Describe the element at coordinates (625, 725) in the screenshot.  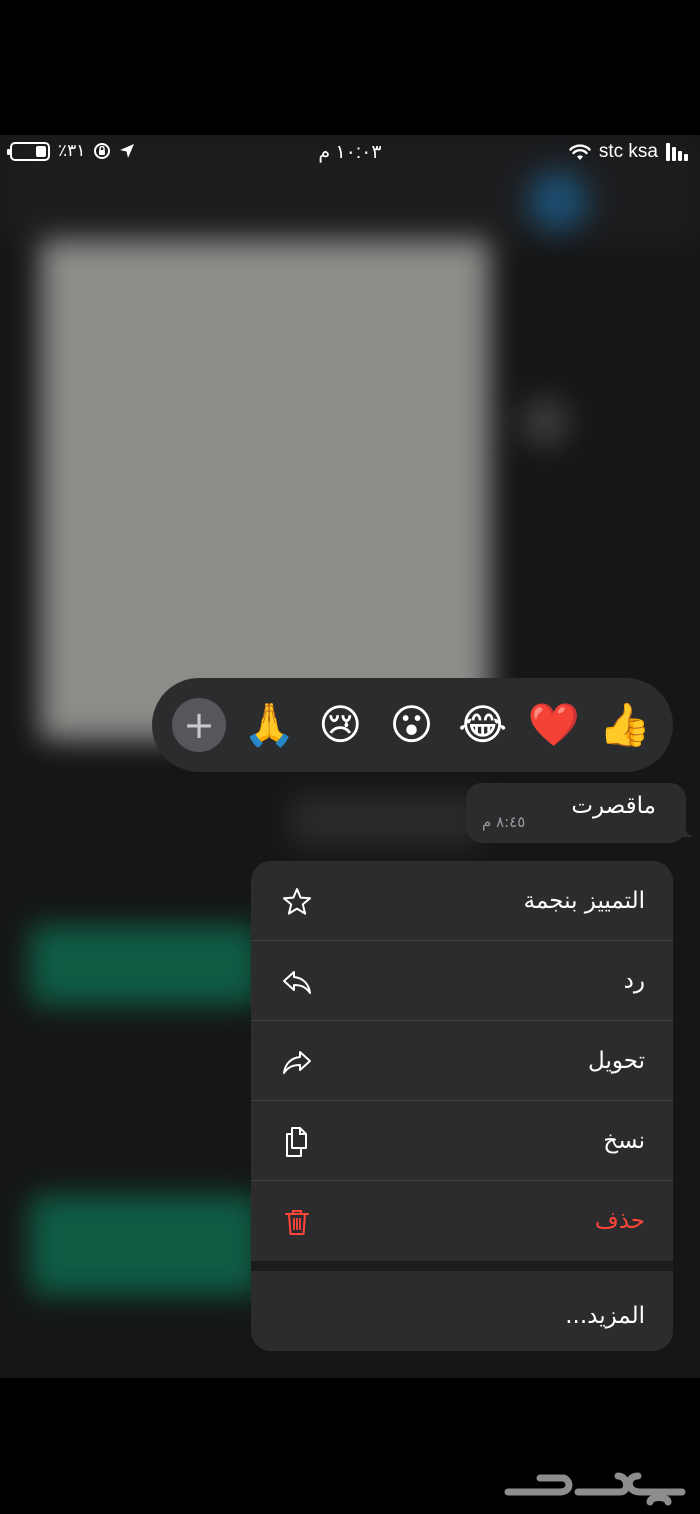
I see `thumbs-up-emoji: 👍` at that location.